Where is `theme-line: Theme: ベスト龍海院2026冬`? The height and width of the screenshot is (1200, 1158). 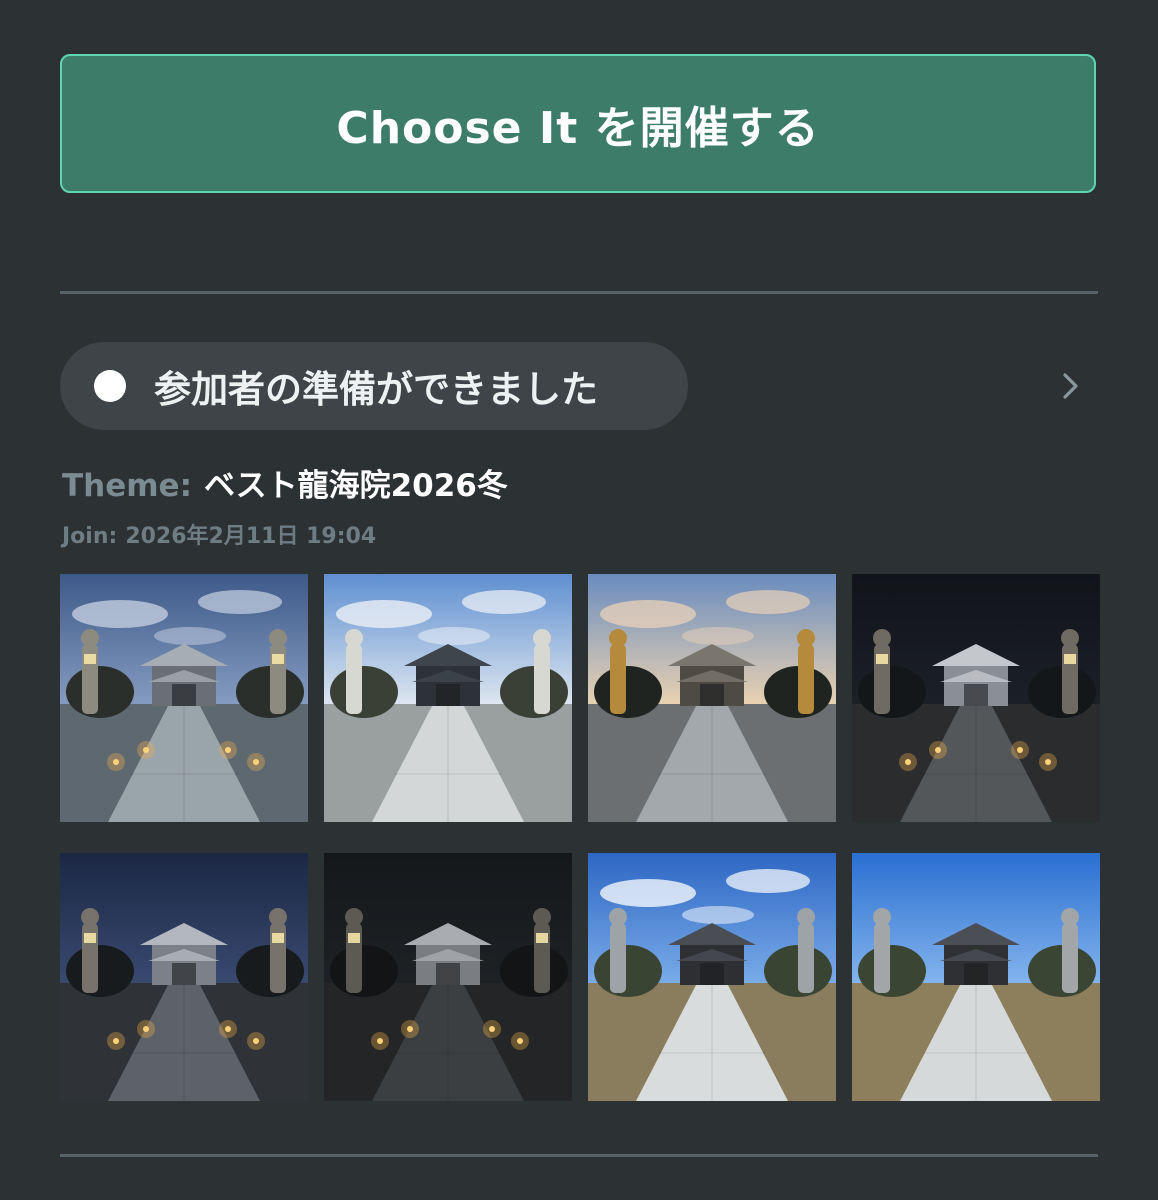
theme-line: Theme: ベスト龍海院2026冬 is located at coordinates (285, 482).